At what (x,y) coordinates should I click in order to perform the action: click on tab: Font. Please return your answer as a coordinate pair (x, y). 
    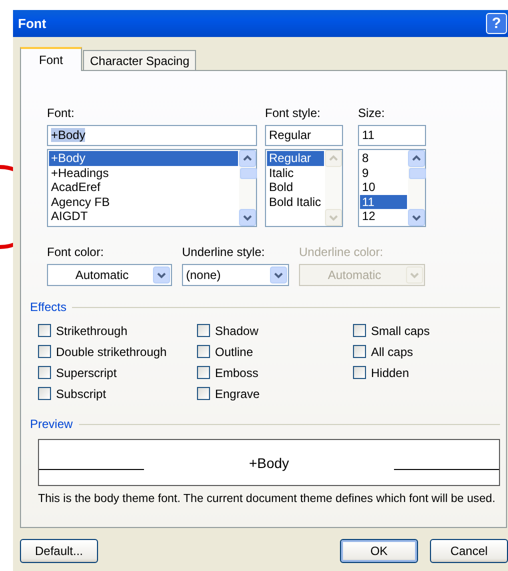
    Looking at the image, I should click on (51, 59).